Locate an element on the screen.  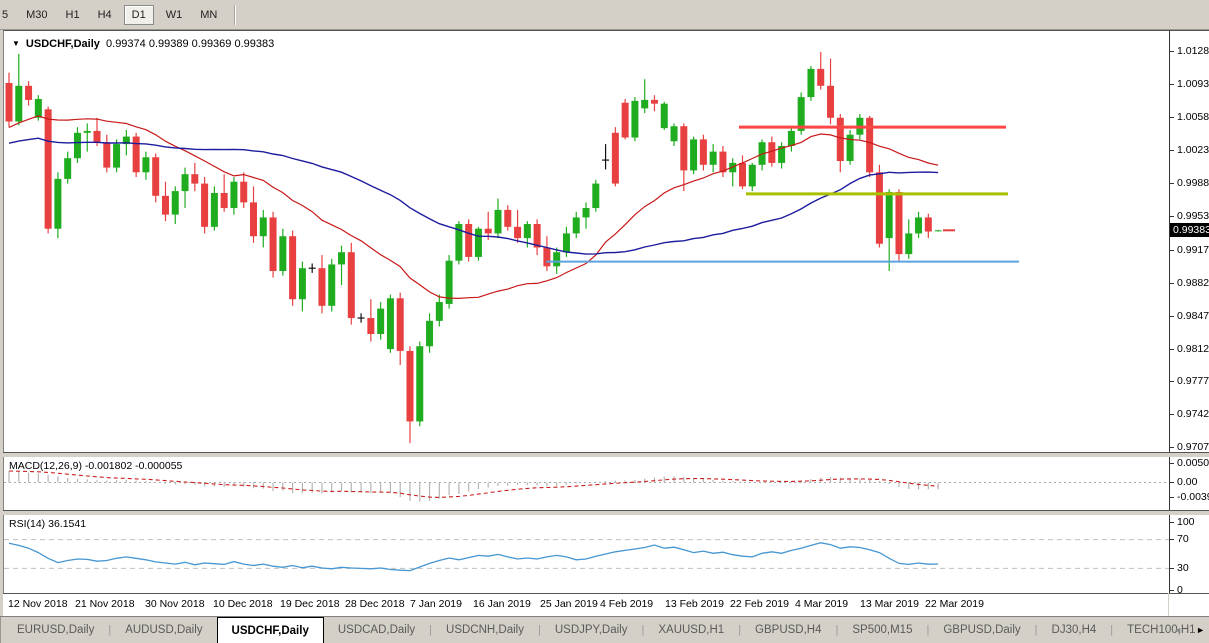
macd-axis-label: -0.003909 is located at coordinates (1193, 496).